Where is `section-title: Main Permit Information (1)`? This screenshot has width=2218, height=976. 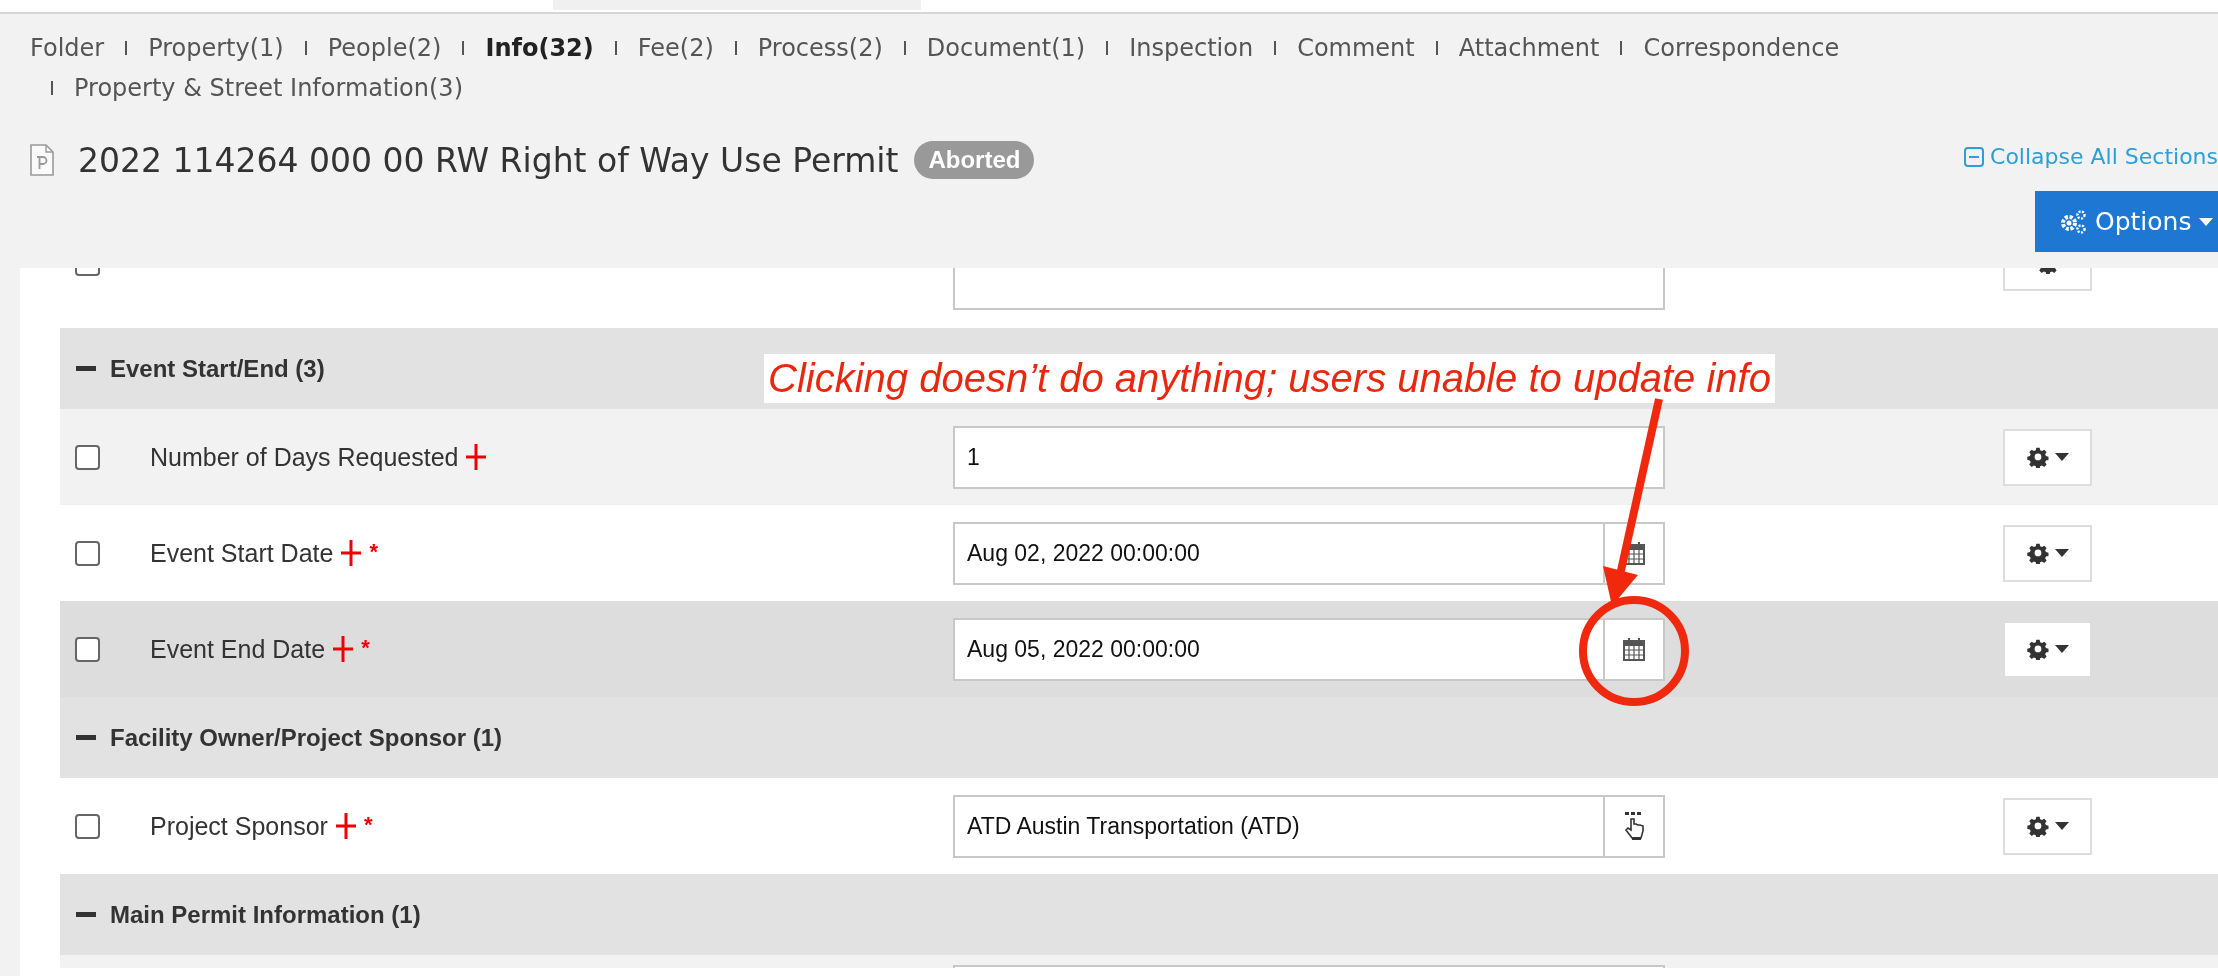 section-title: Main Permit Information (1) is located at coordinates (265, 914).